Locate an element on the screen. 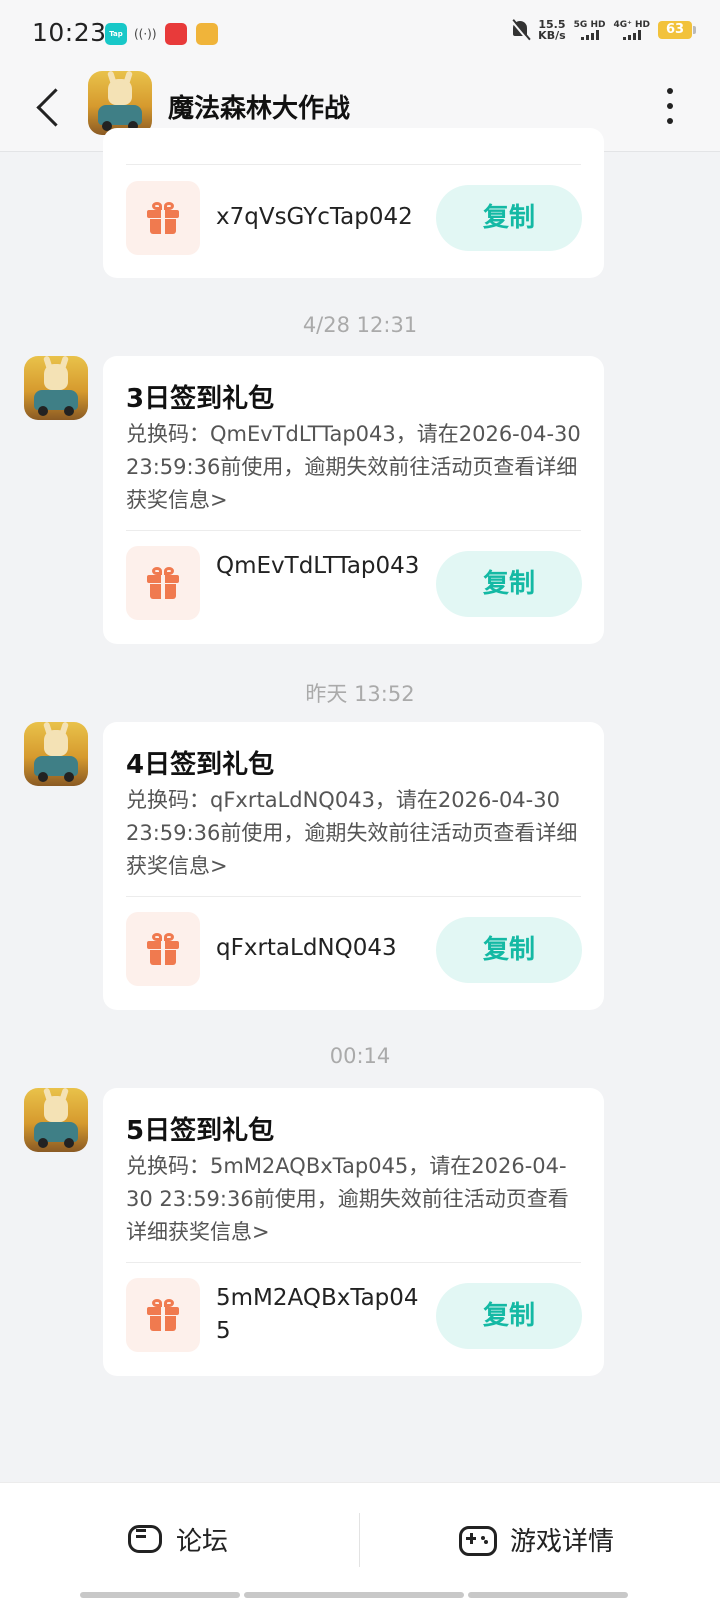 This screenshot has width=720, height=1600. bottom-bar: 论坛 游戏详情 is located at coordinates (360, 1541).